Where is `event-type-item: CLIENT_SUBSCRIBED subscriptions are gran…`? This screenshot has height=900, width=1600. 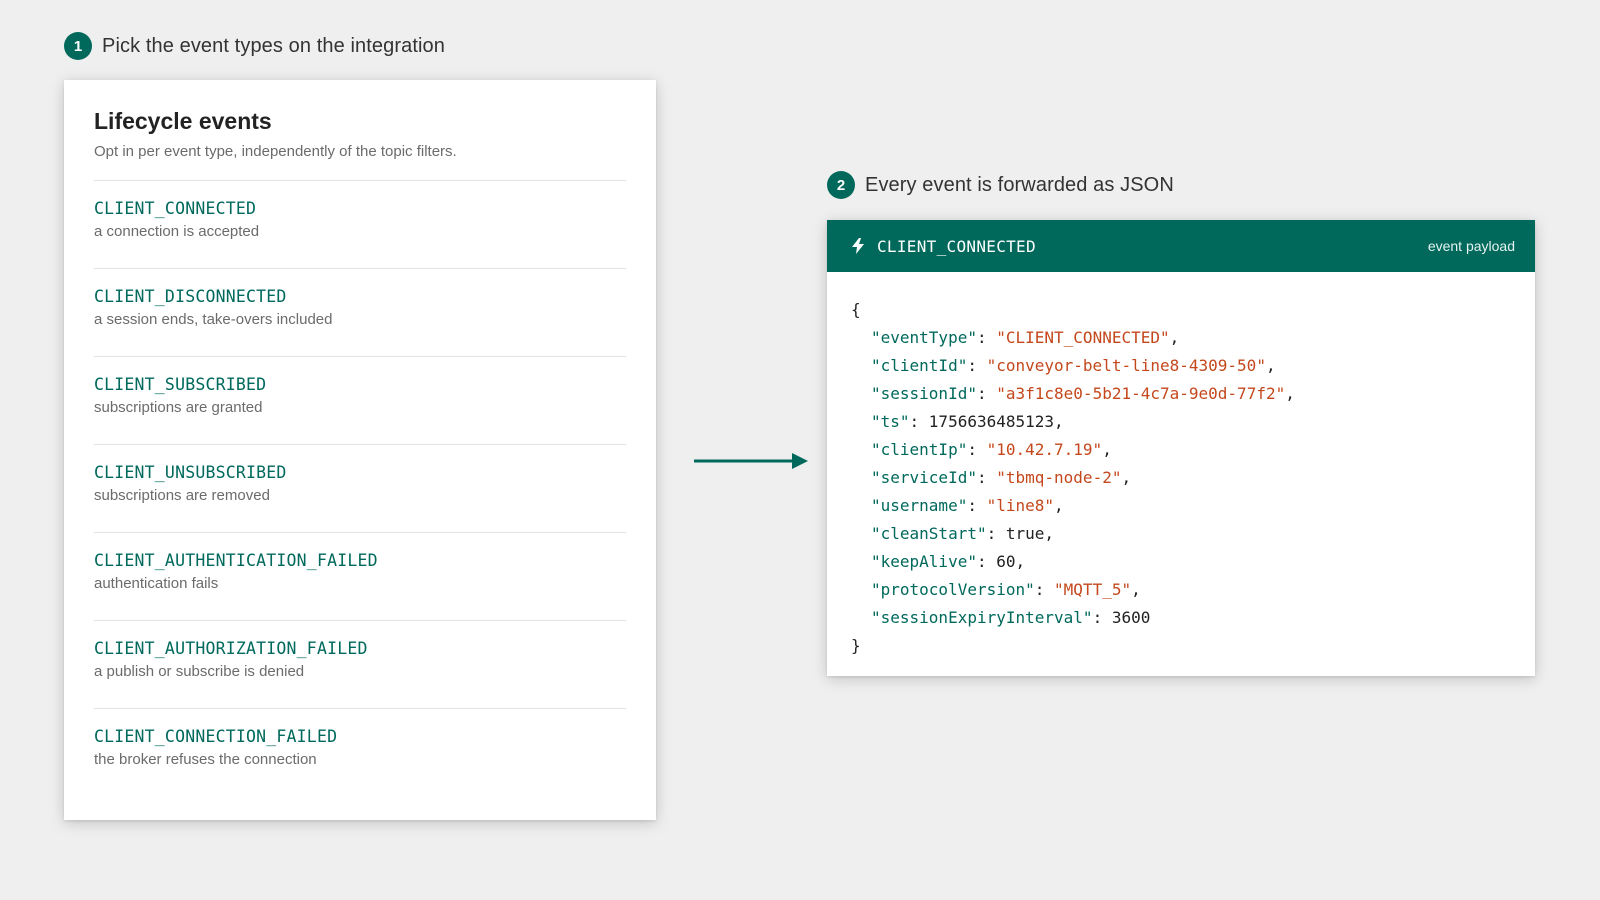
event-type-item: CLIENT_SUBSCRIBED subscriptions are gran… is located at coordinates (360, 400).